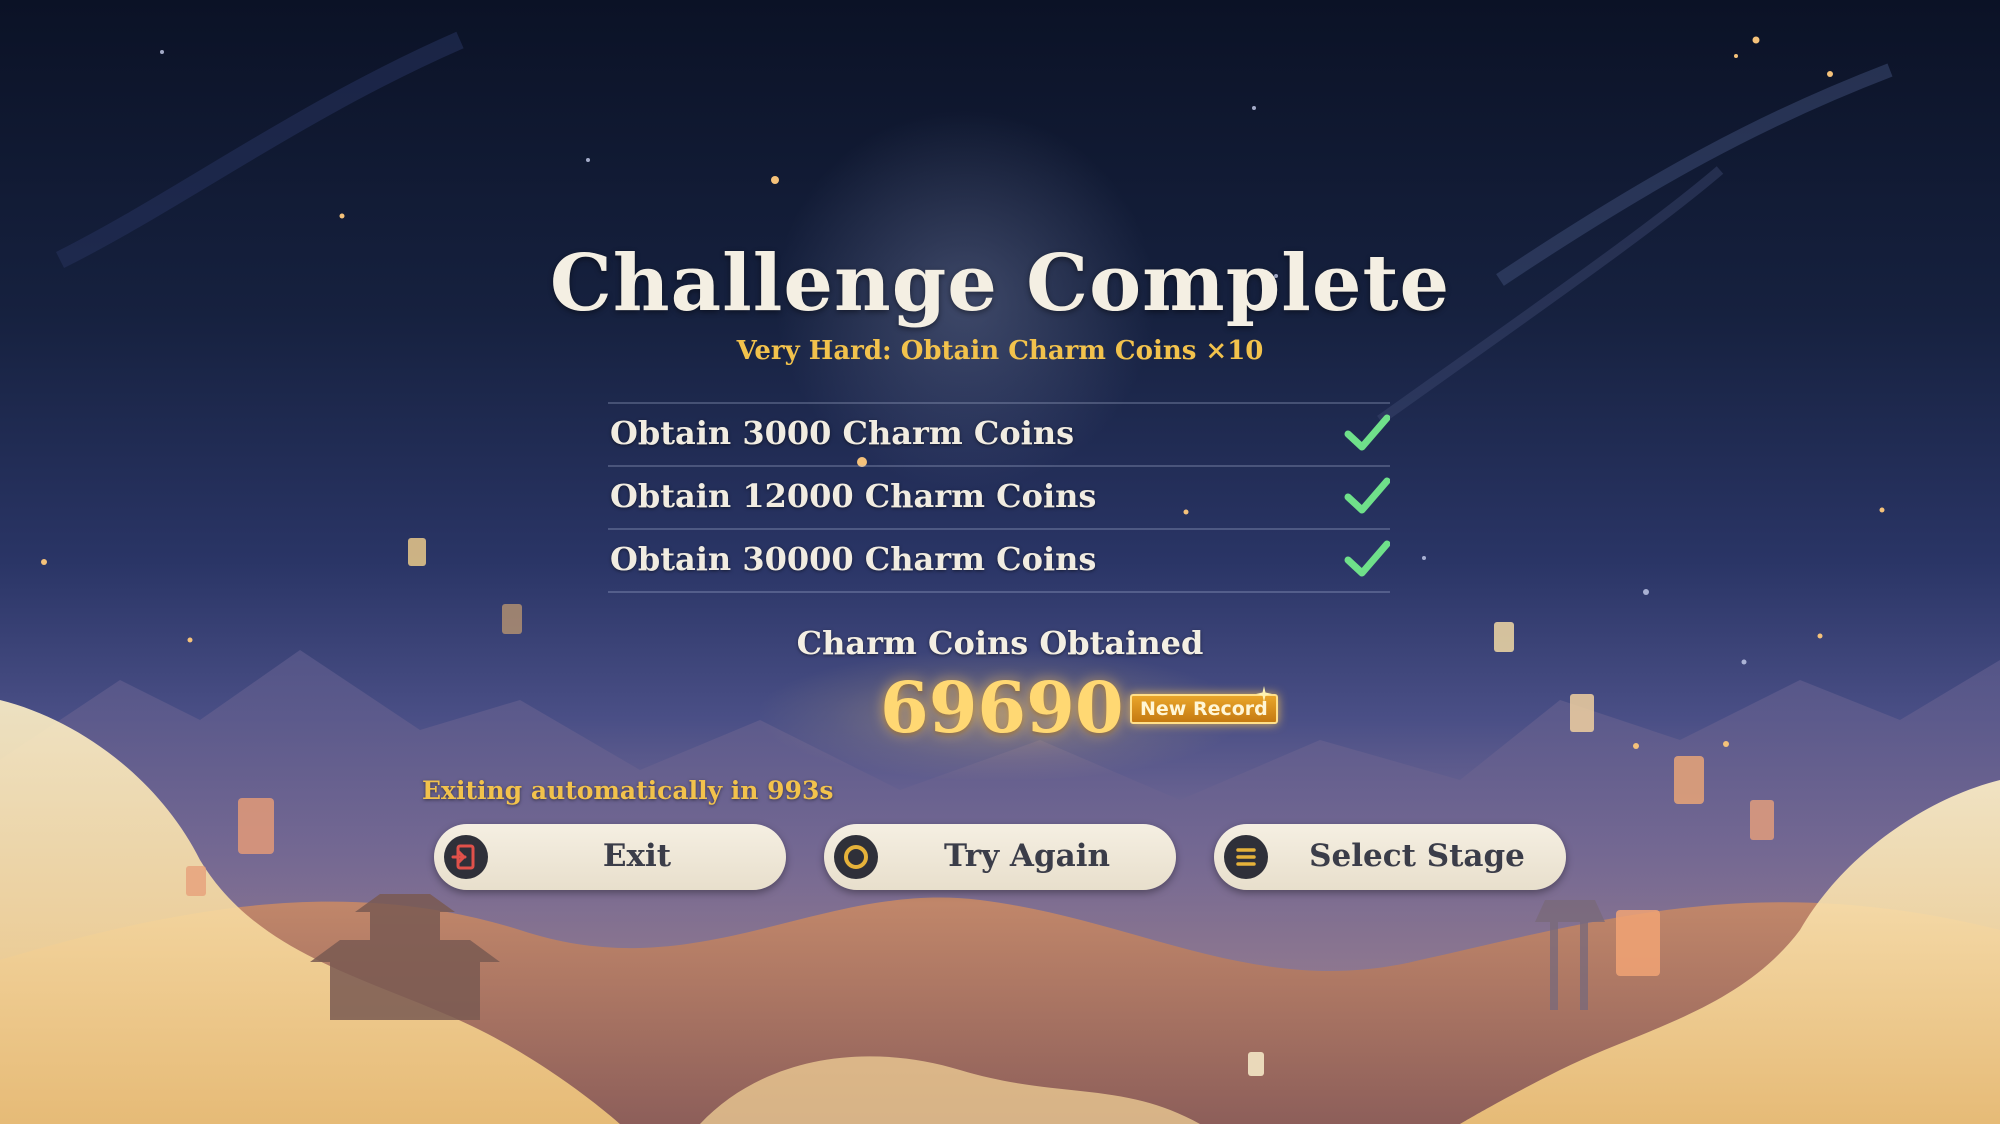  What do you see at coordinates (1027, 856) in the screenshot?
I see `try-again-button-label: Try Again` at bounding box center [1027, 856].